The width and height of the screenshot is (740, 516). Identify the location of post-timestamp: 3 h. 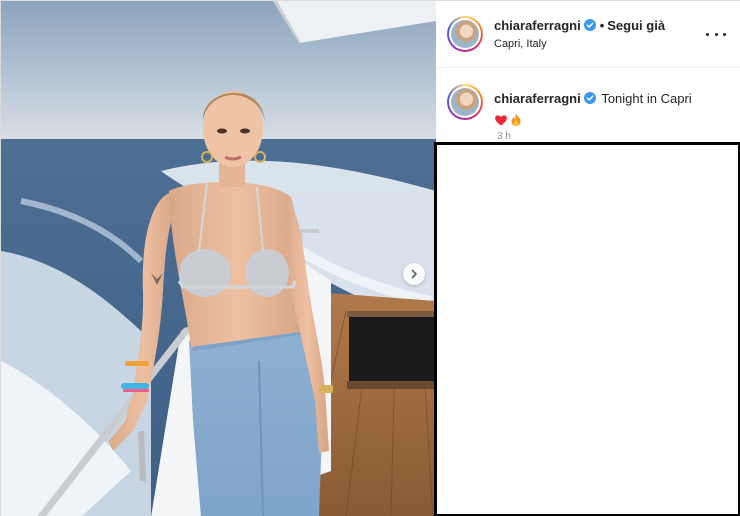
(504, 136).